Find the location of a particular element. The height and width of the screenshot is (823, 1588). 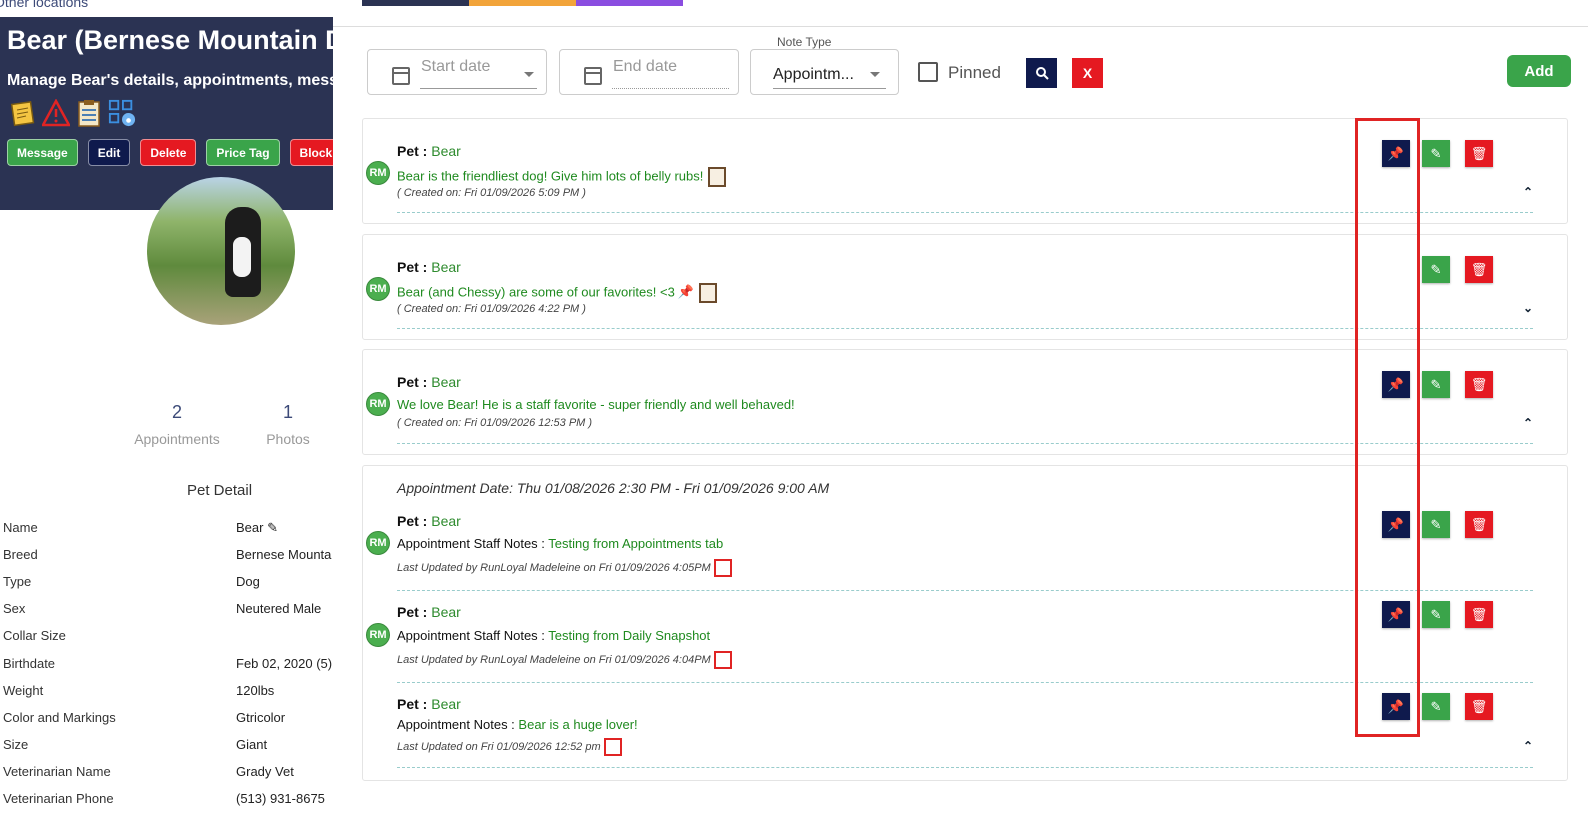

photos-stat: 1 Photos is located at coordinates (288, 424).